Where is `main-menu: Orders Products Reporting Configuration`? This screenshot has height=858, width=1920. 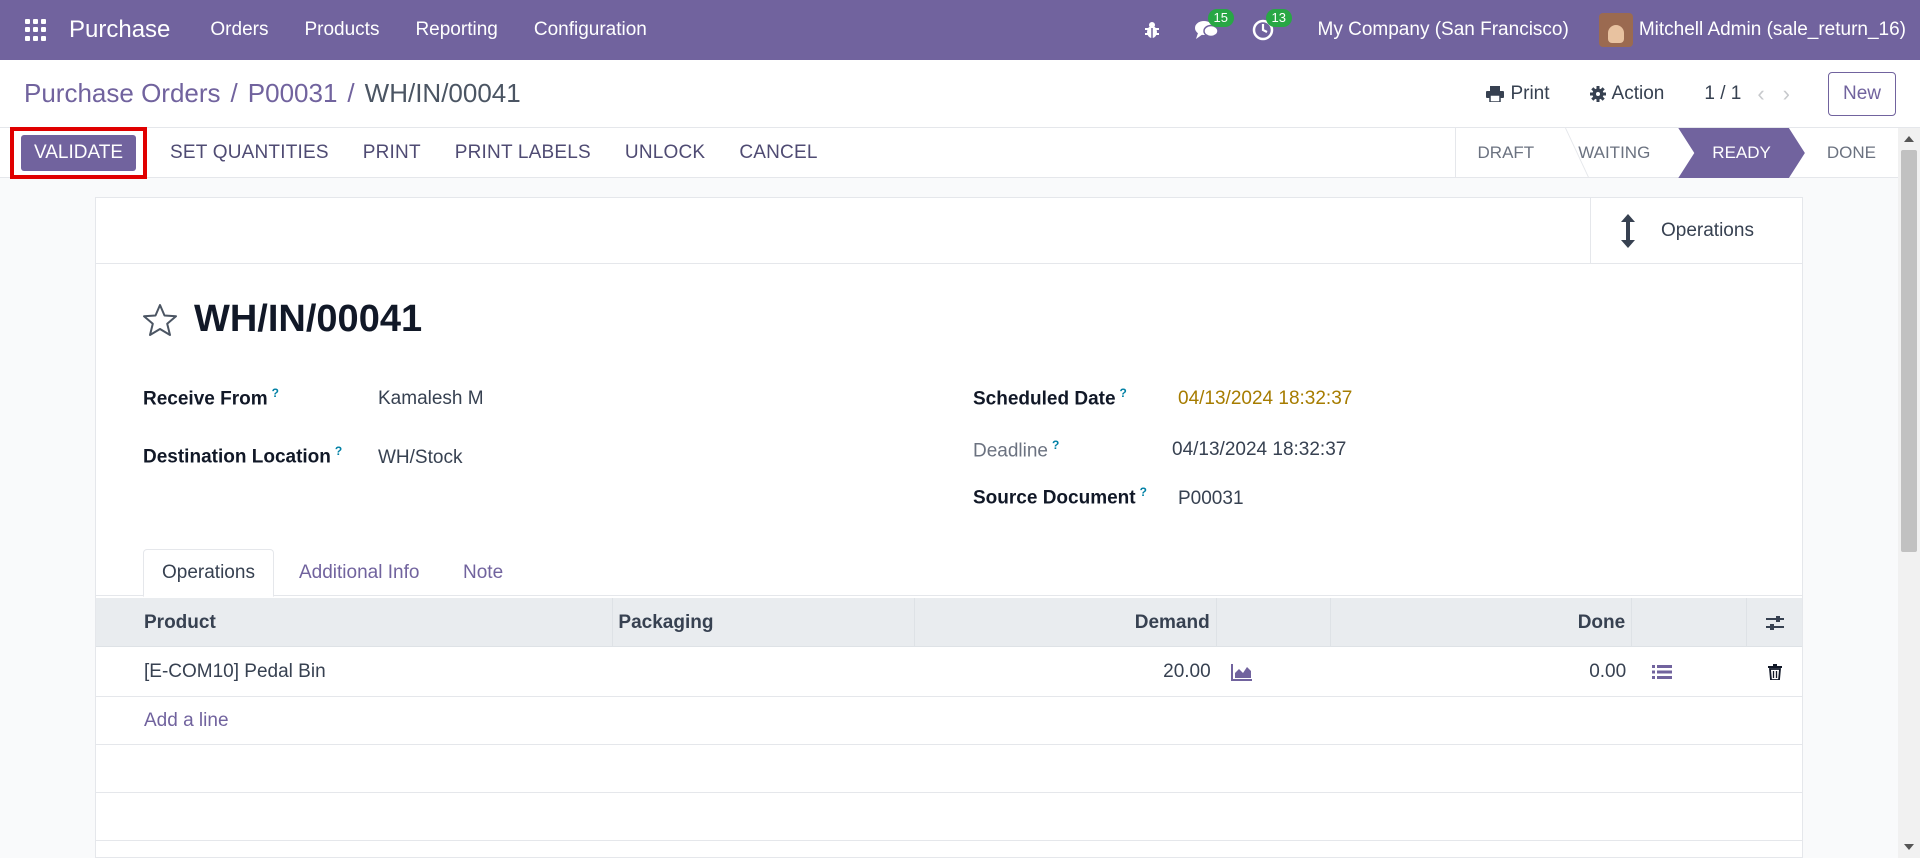
main-menu: Orders Products Reporting Configuration is located at coordinates (428, 30).